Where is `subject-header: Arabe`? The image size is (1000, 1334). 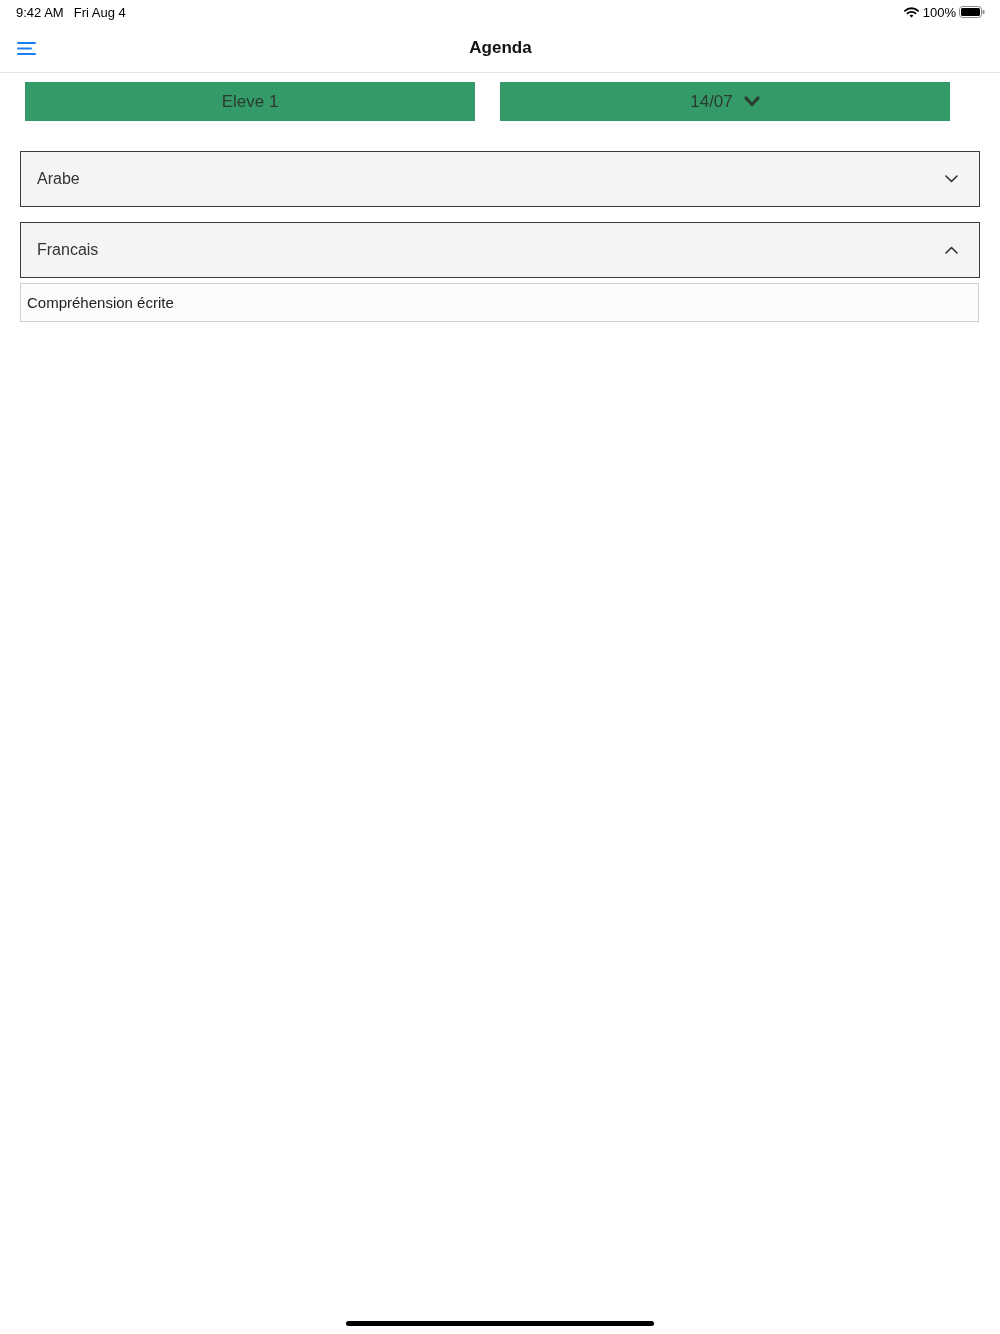
subject-header: Arabe is located at coordinates (500, 179).